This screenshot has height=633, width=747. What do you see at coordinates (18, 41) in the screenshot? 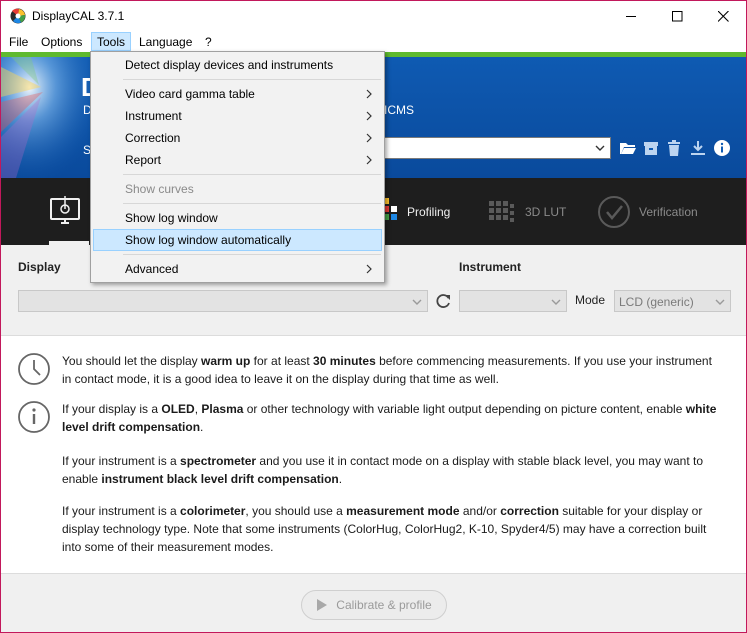
I see `menu-file: File` at bounding box center [18, 41].